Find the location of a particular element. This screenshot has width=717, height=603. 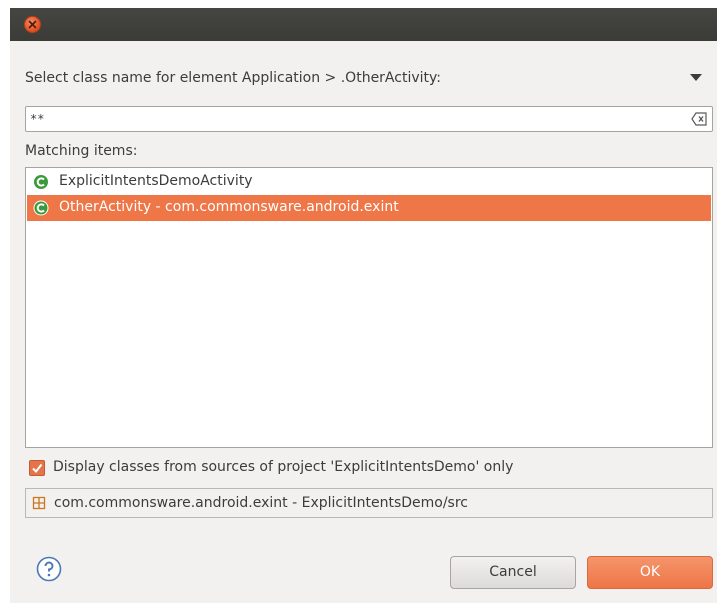

clear-text-icon is located at coordinates (699, 119).